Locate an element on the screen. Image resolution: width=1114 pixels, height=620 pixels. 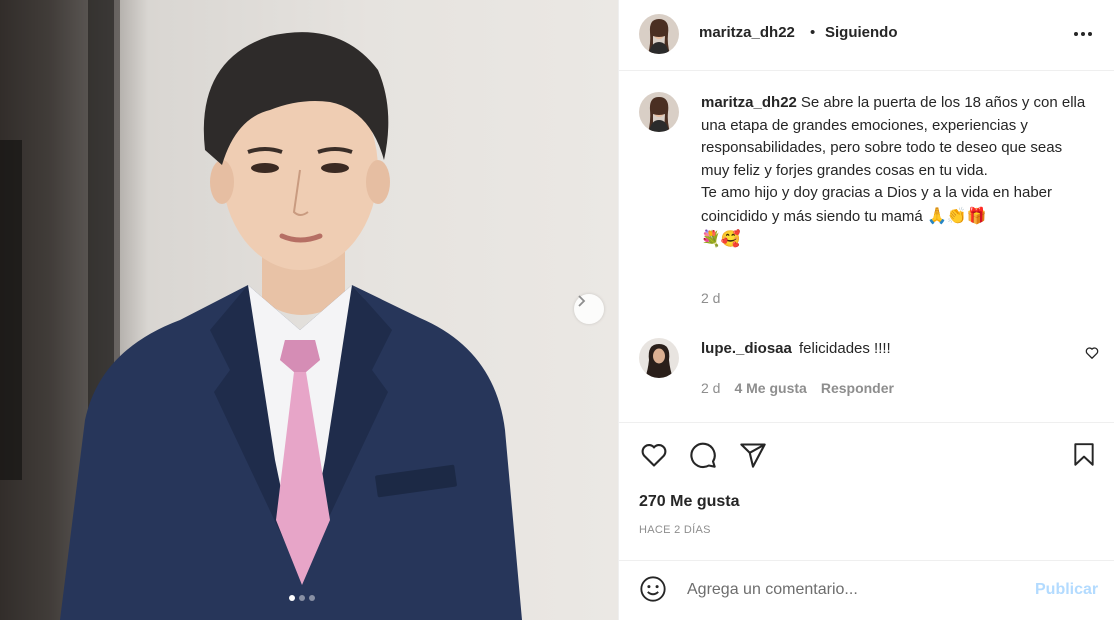
carousel-indicator is located at coordinates (302, 598).